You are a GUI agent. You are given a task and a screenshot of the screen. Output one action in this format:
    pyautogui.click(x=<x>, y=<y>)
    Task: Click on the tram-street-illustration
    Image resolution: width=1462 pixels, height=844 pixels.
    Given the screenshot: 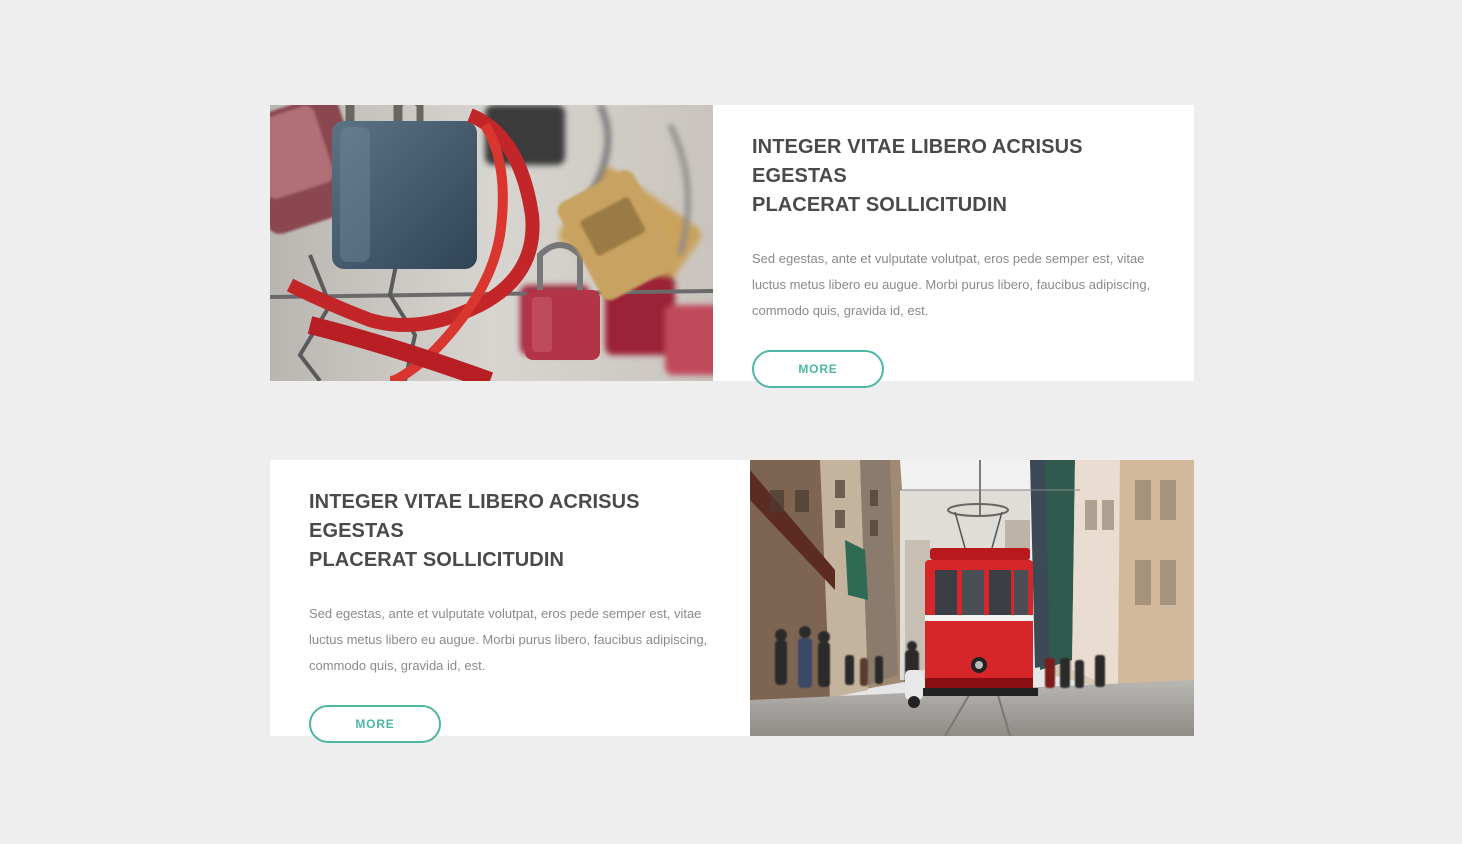 What is the action you would take?
    pyautogui.click(x=972, y=598)
    